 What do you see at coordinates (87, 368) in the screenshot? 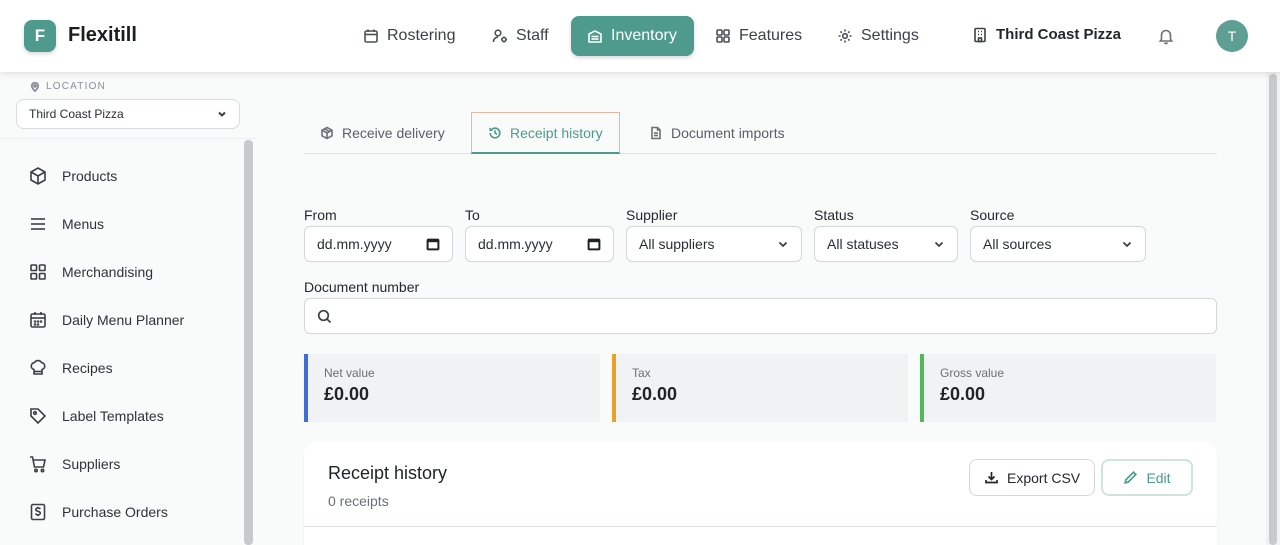
I see `sidebar-item-label: Recipes` at bounding box center [87, 368].